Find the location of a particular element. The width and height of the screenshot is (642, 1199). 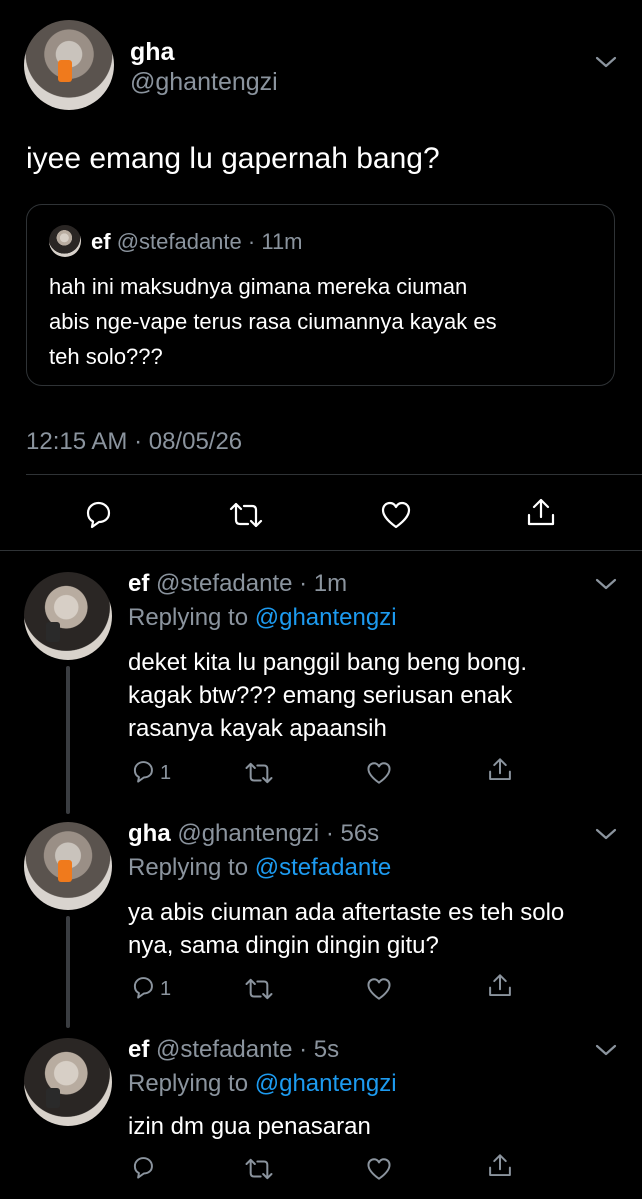

reply-author-name: gha is located at coordinates (149, 833).